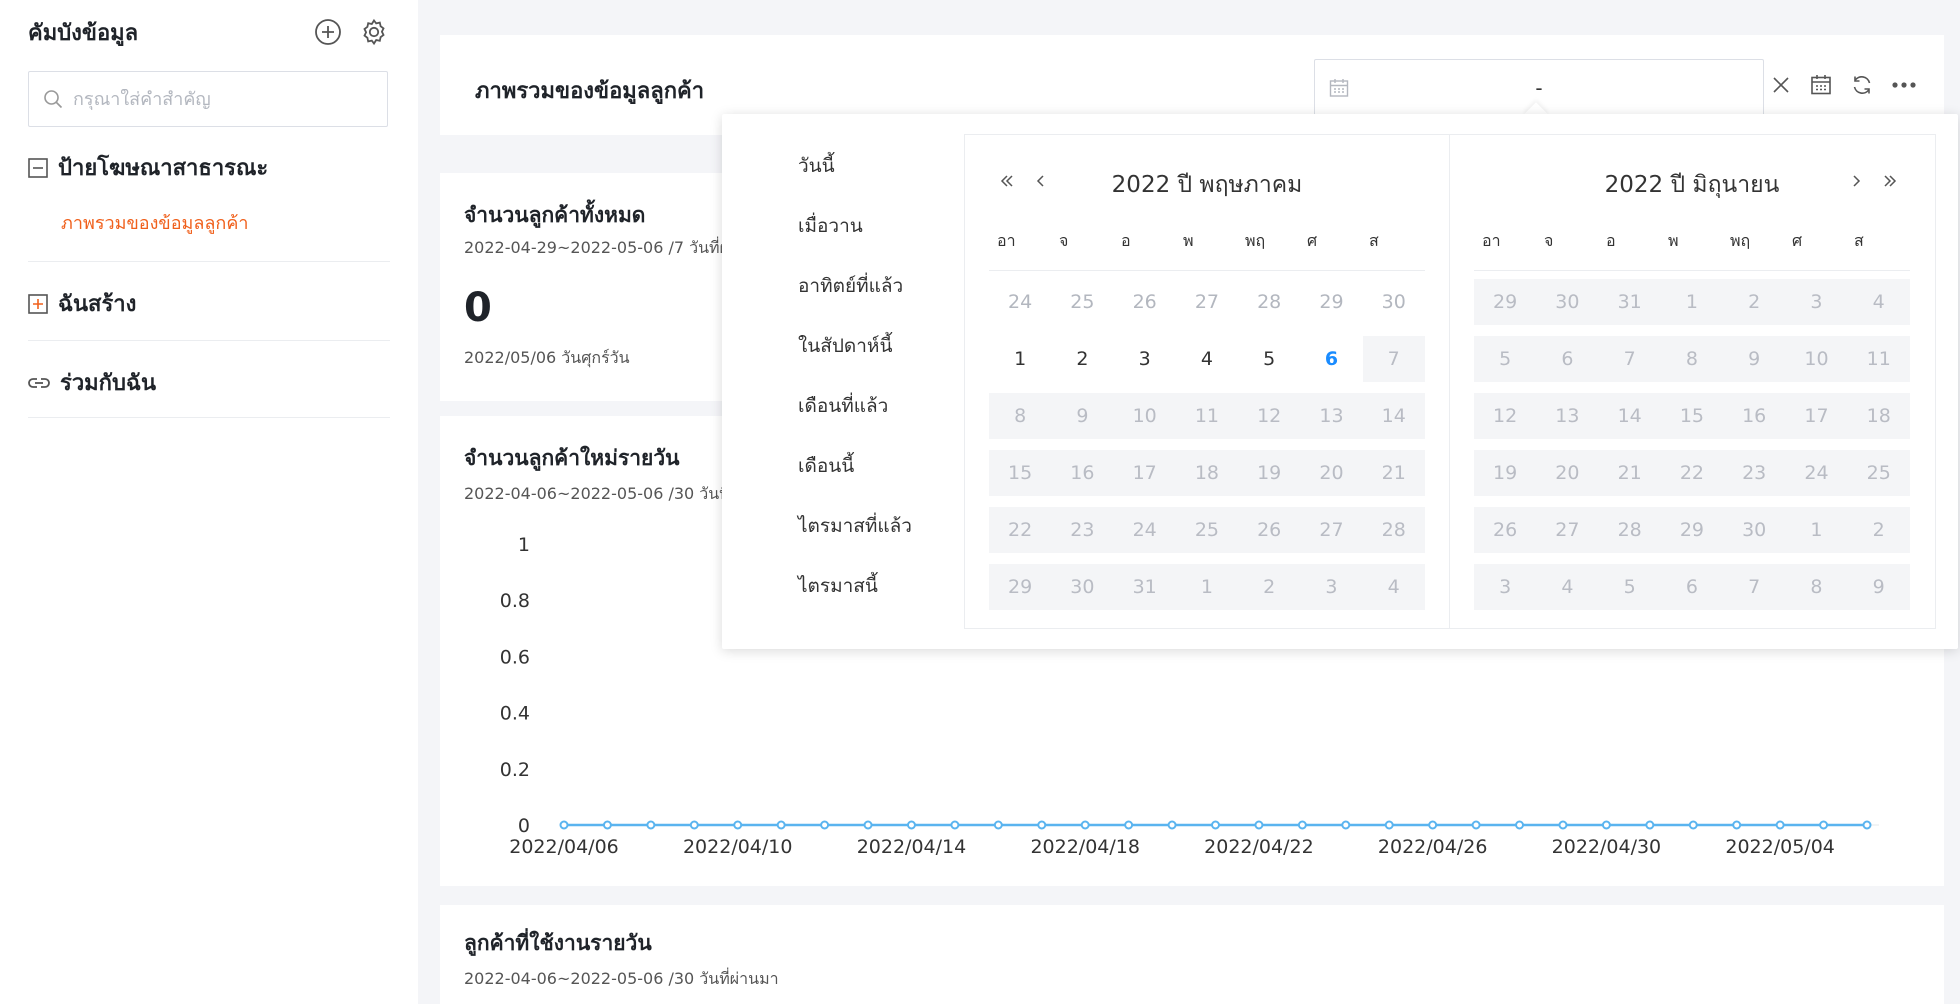 The image size is (1960, 1004). I want to click on week-row: 8 9 10 11 12 13 14, so click(1207, 416).